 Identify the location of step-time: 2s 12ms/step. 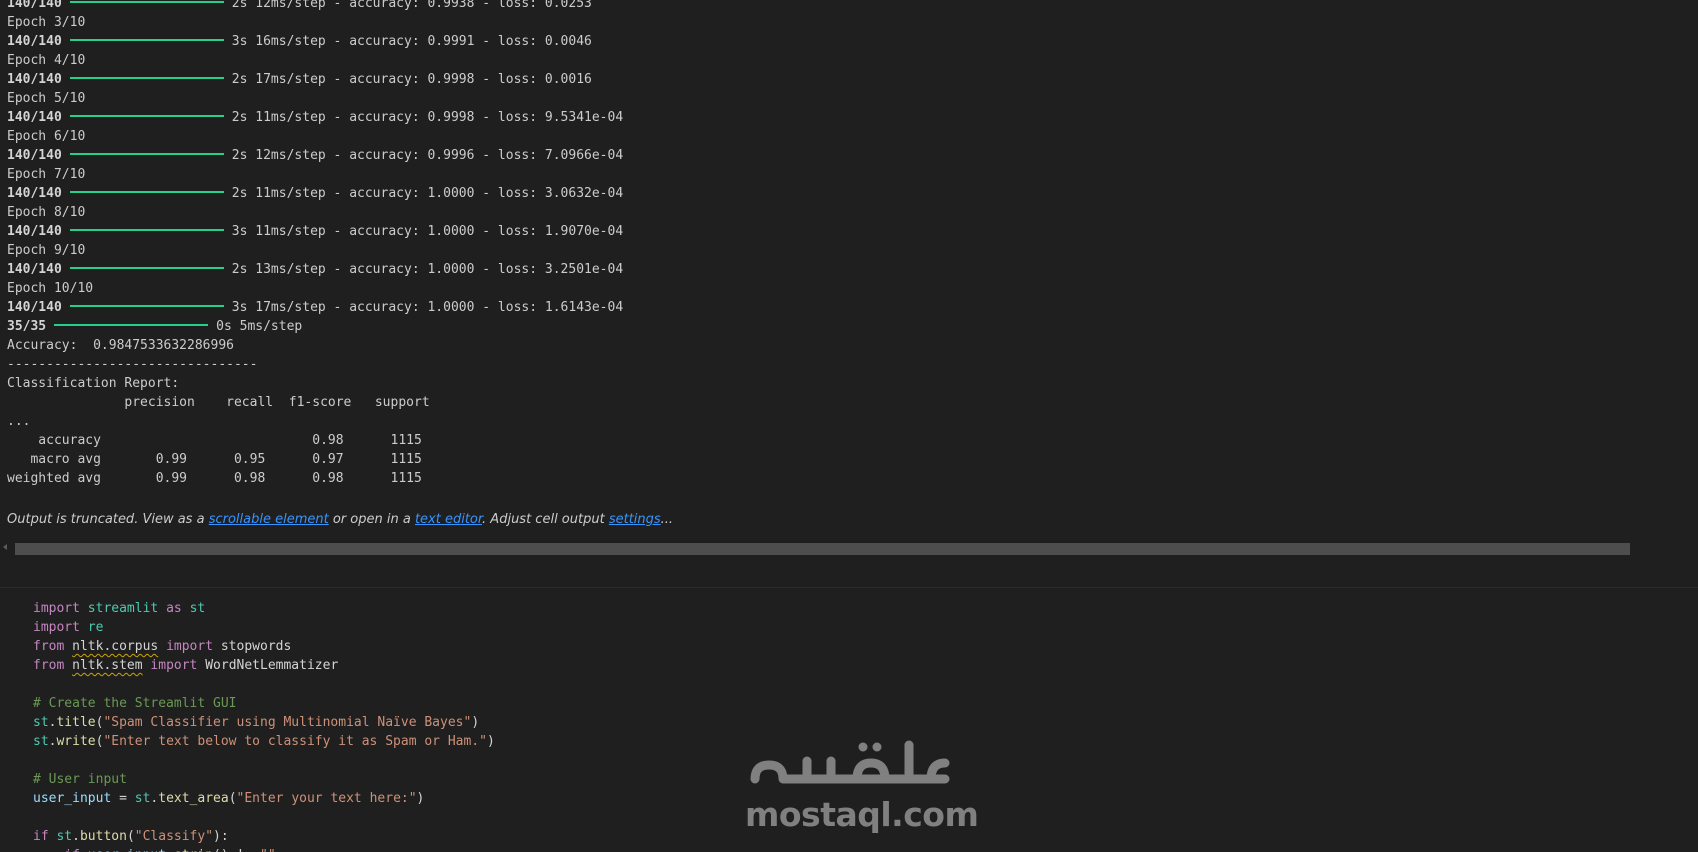
(278, 155).